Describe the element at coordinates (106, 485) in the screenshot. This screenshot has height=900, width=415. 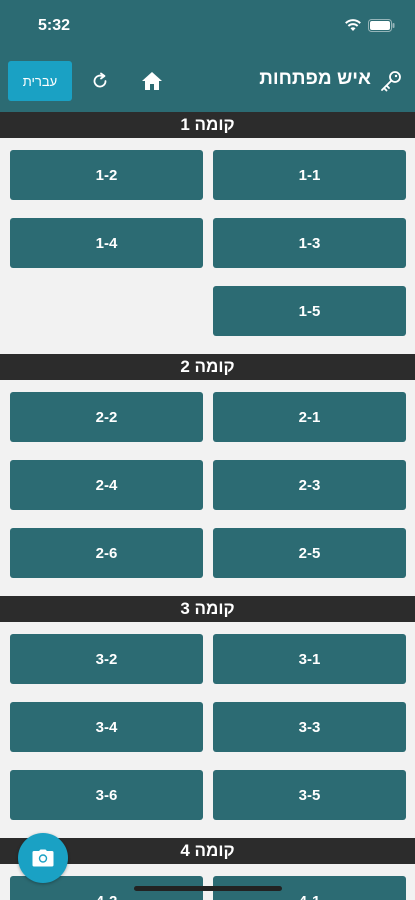
I see `room-button: 2-4` at that location.